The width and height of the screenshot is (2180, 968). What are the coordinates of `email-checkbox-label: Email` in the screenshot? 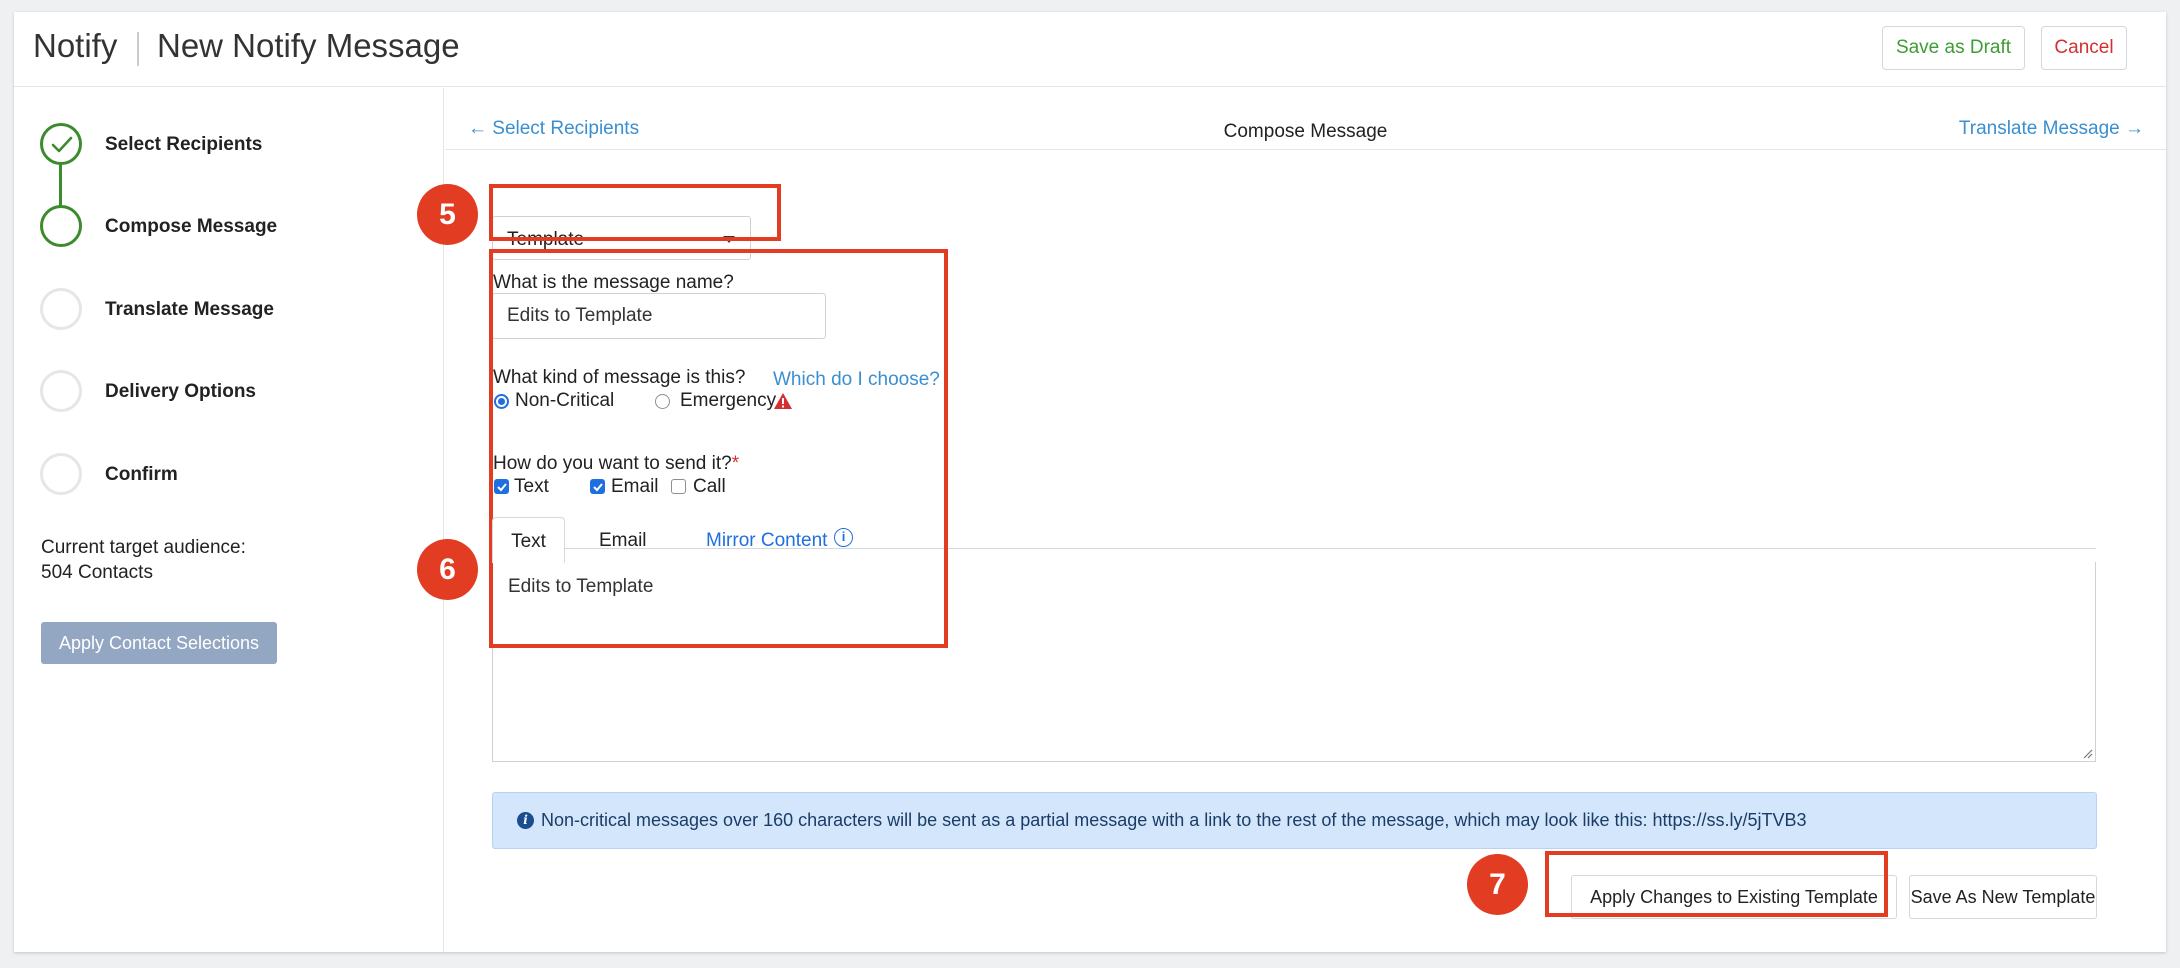 It's located at (635, 486).